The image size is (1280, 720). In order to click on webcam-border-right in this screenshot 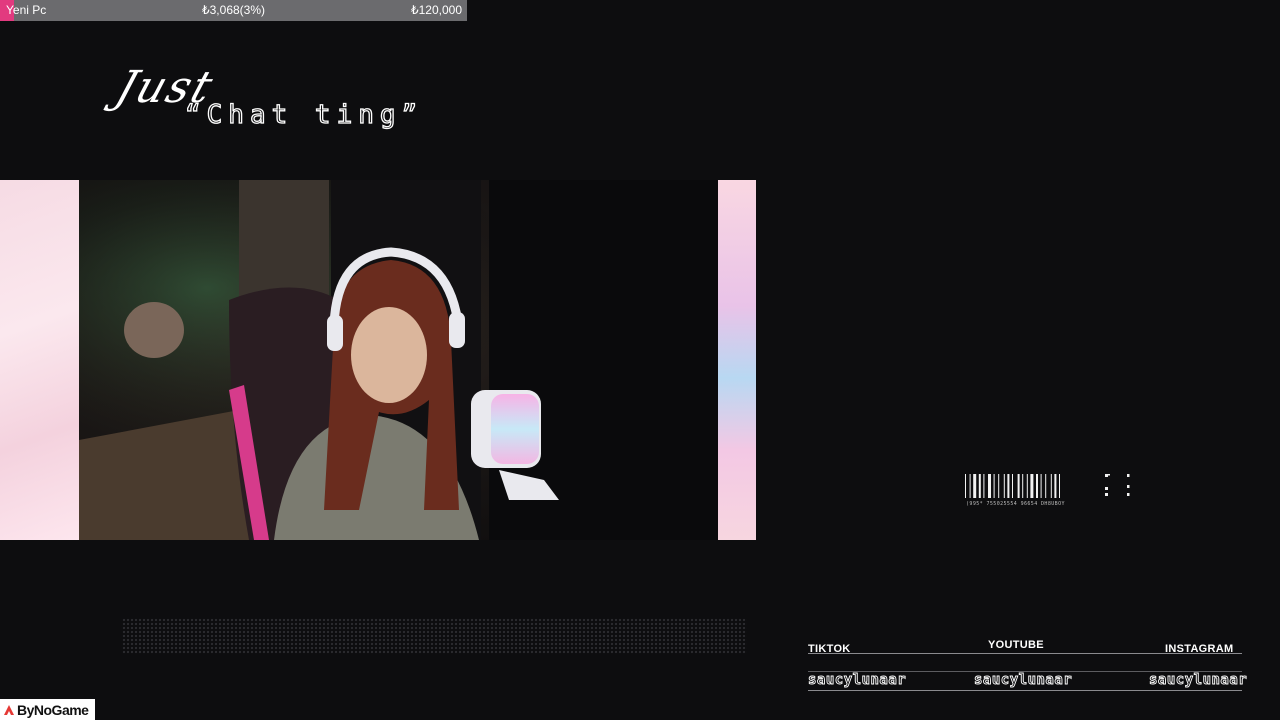, I will do `click(737, 360)`.